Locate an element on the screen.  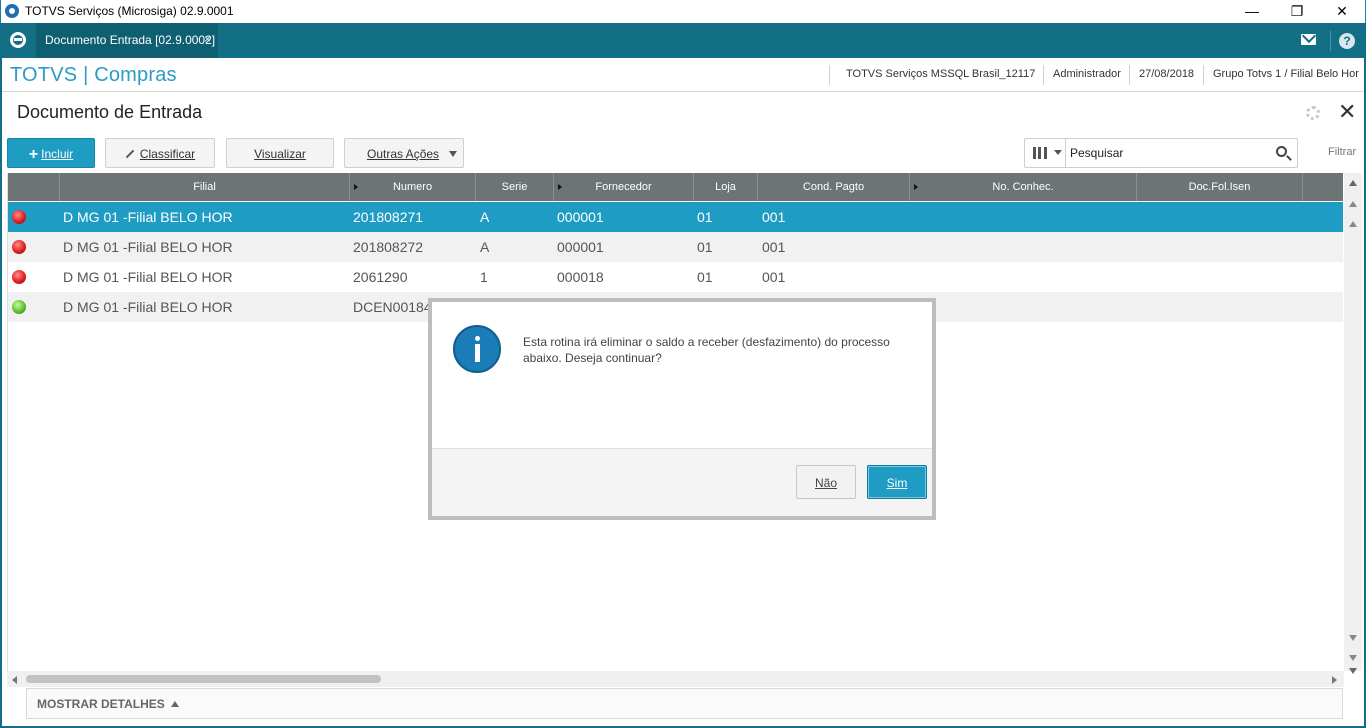
chevron-up-icon is located at coordinates (174, 704).